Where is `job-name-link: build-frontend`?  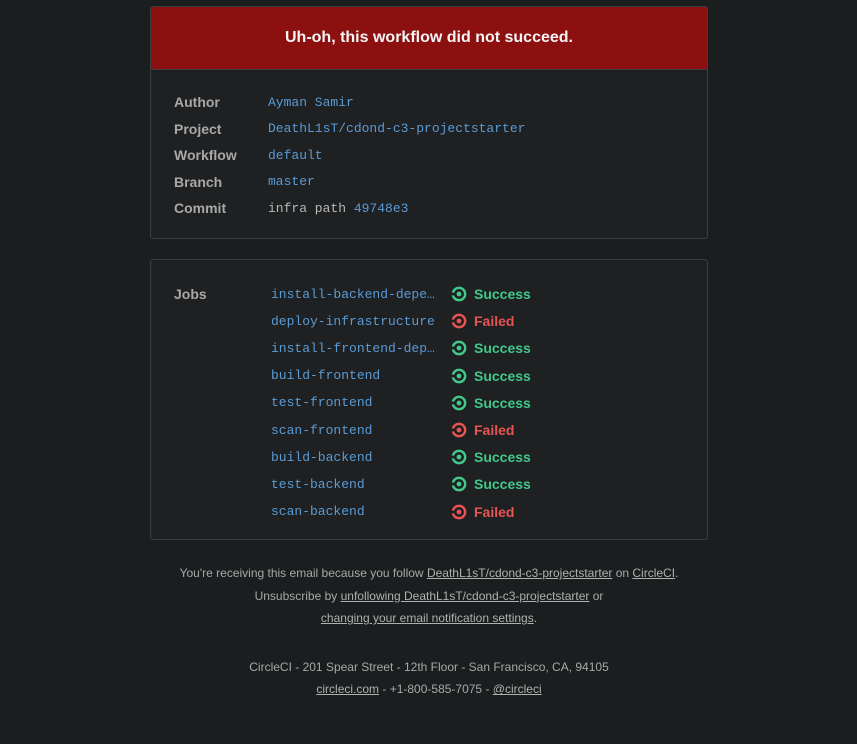
job-name-link: build-frontend is located at coordinates (356, 375).